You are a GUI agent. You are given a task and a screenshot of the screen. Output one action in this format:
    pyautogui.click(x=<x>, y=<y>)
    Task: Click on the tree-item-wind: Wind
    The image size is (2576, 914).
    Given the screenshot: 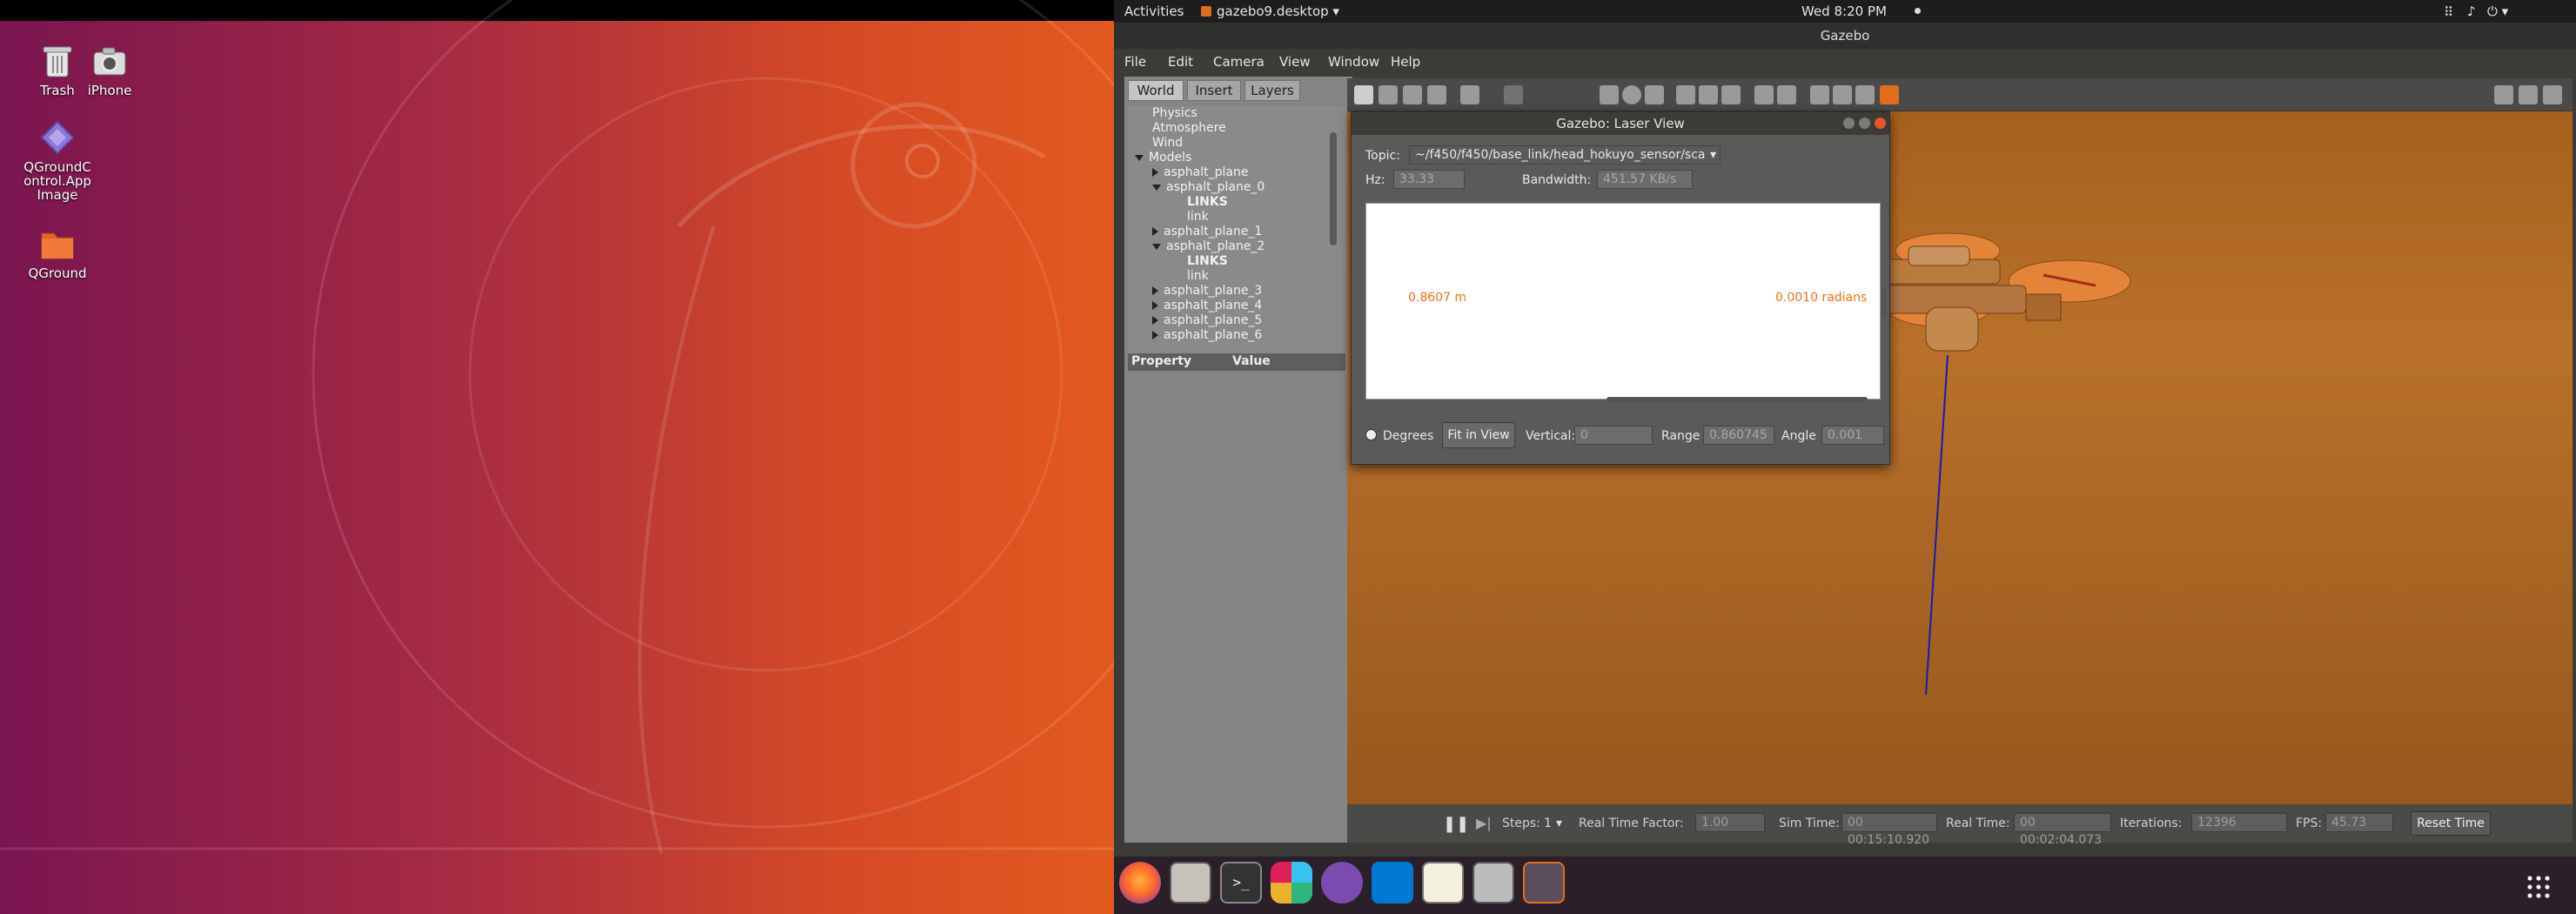 What is the action you would take?
    pyautogui.click(x=1167, y=143)
    